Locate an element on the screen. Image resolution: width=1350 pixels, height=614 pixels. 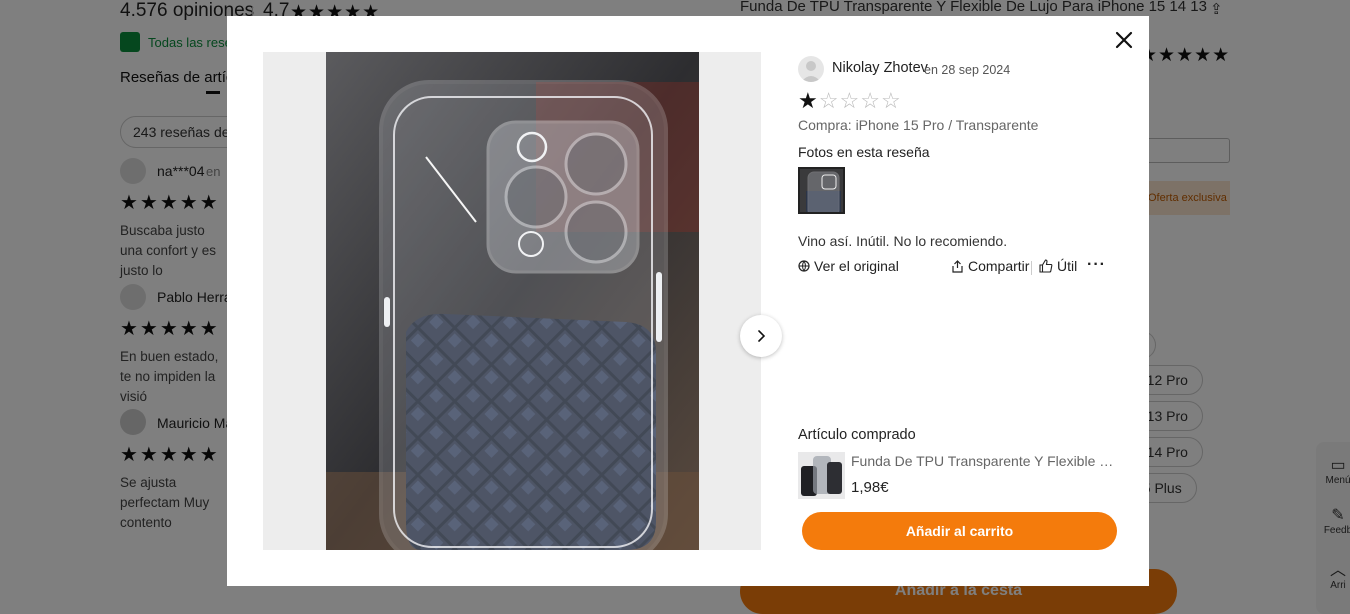
more-options-icon: ··· is located at coordinates (1096, 265).